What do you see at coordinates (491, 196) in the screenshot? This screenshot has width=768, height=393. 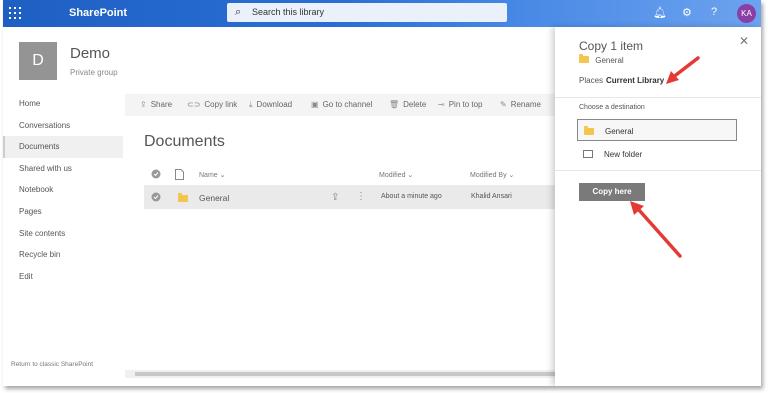 I see `row-modified-by: Khalid Ansari` at bounding box center [491, 196].